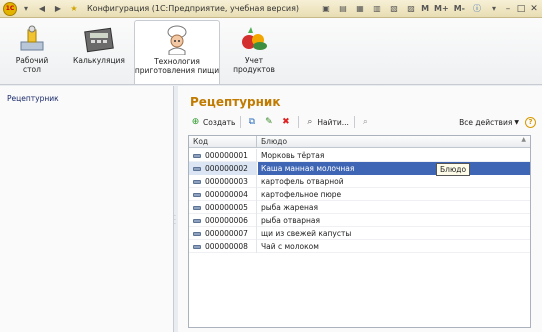 This screenshot has height=332, width=542. I want to click on cell-dish: щи из свежей капусты, so click(306, 233).